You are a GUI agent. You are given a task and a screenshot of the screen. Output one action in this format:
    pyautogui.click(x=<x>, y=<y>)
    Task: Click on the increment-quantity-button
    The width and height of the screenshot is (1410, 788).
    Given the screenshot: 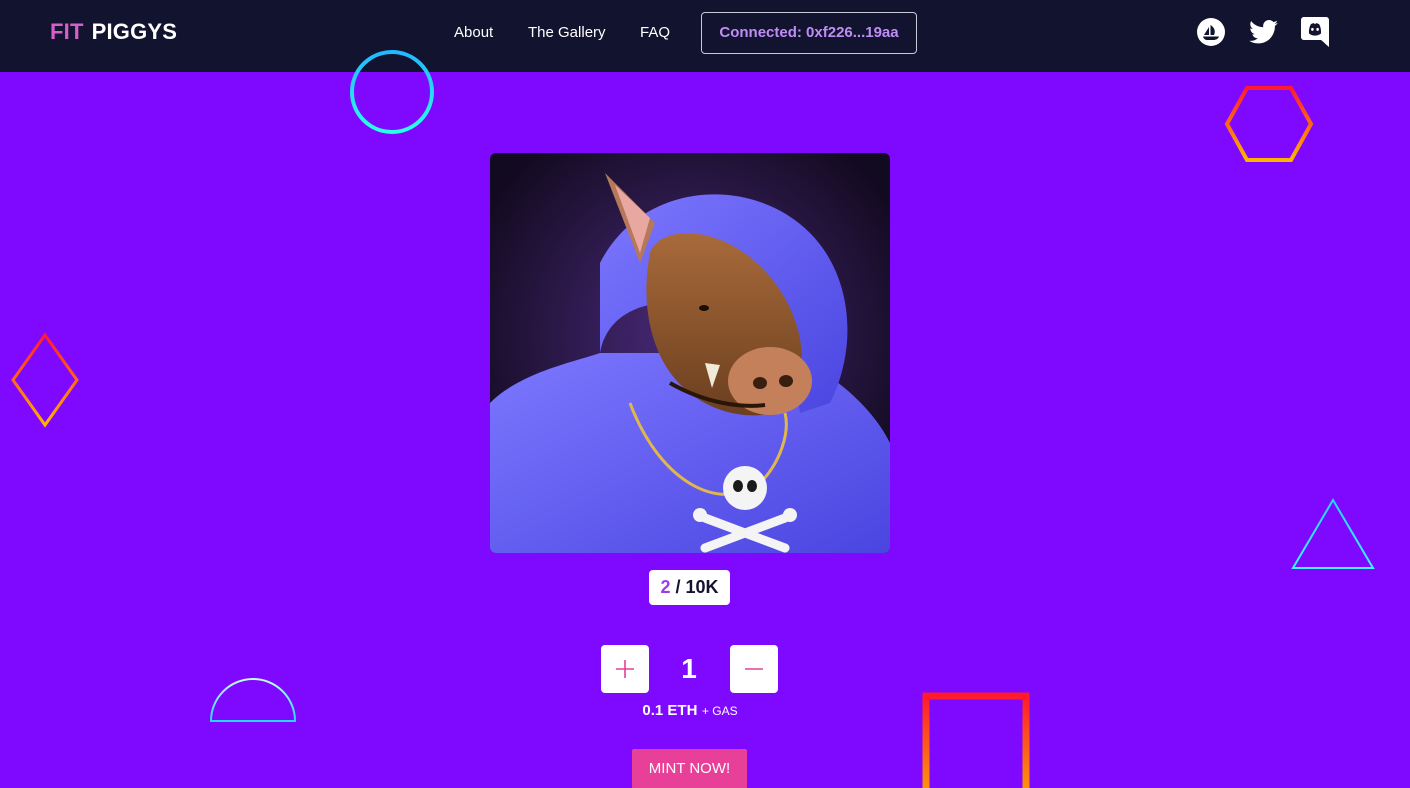 What is the action you would take?
    pyautogui.click(x=625, y=669)
    